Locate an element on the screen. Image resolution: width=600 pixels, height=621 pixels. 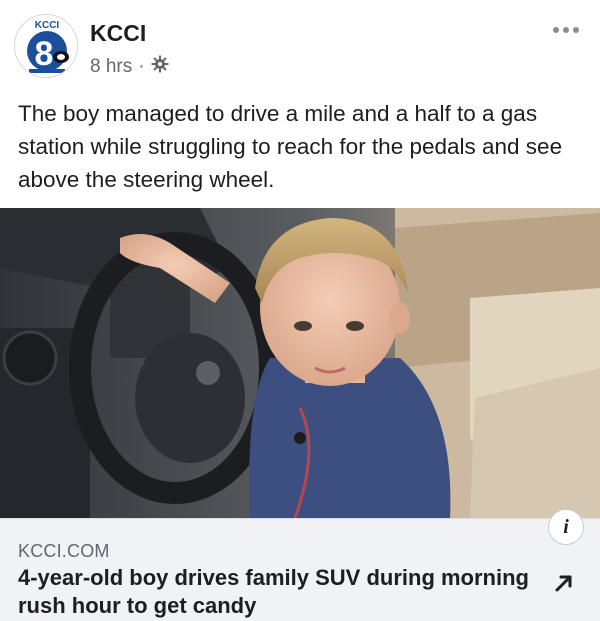
page-name: KCCI is located at coordinates (118, 33).